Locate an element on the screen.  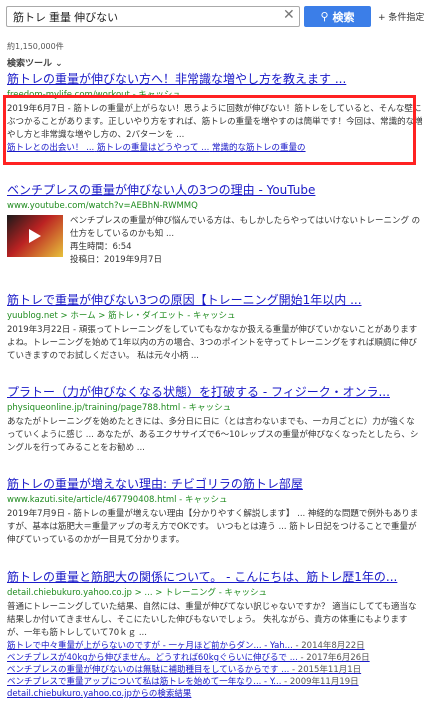
result-count: 約1,150,000件 is located at coordinates (35, 46).